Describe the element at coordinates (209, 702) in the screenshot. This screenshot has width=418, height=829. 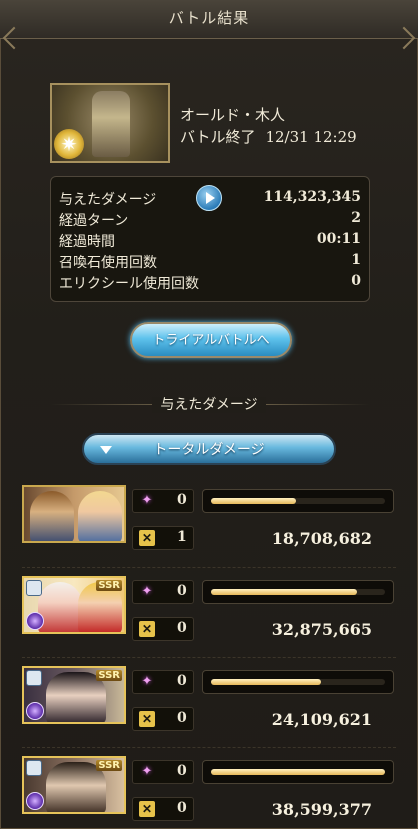
I see `party-member-row: SSR ✦ 0 ✕ 0 24,109,621` at that location.